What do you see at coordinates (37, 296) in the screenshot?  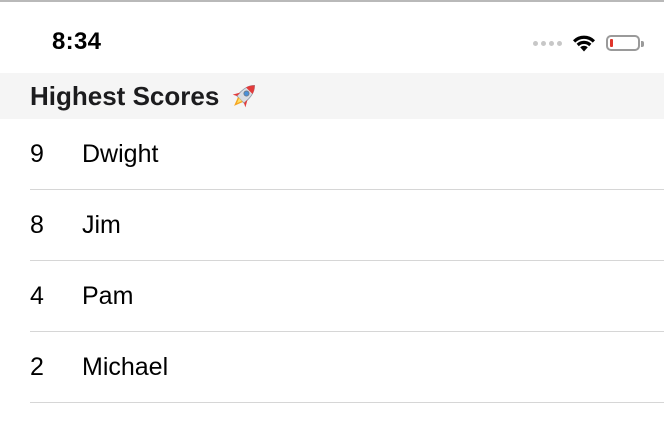 I see `score-value: 4` at bounding box center [37, 296].